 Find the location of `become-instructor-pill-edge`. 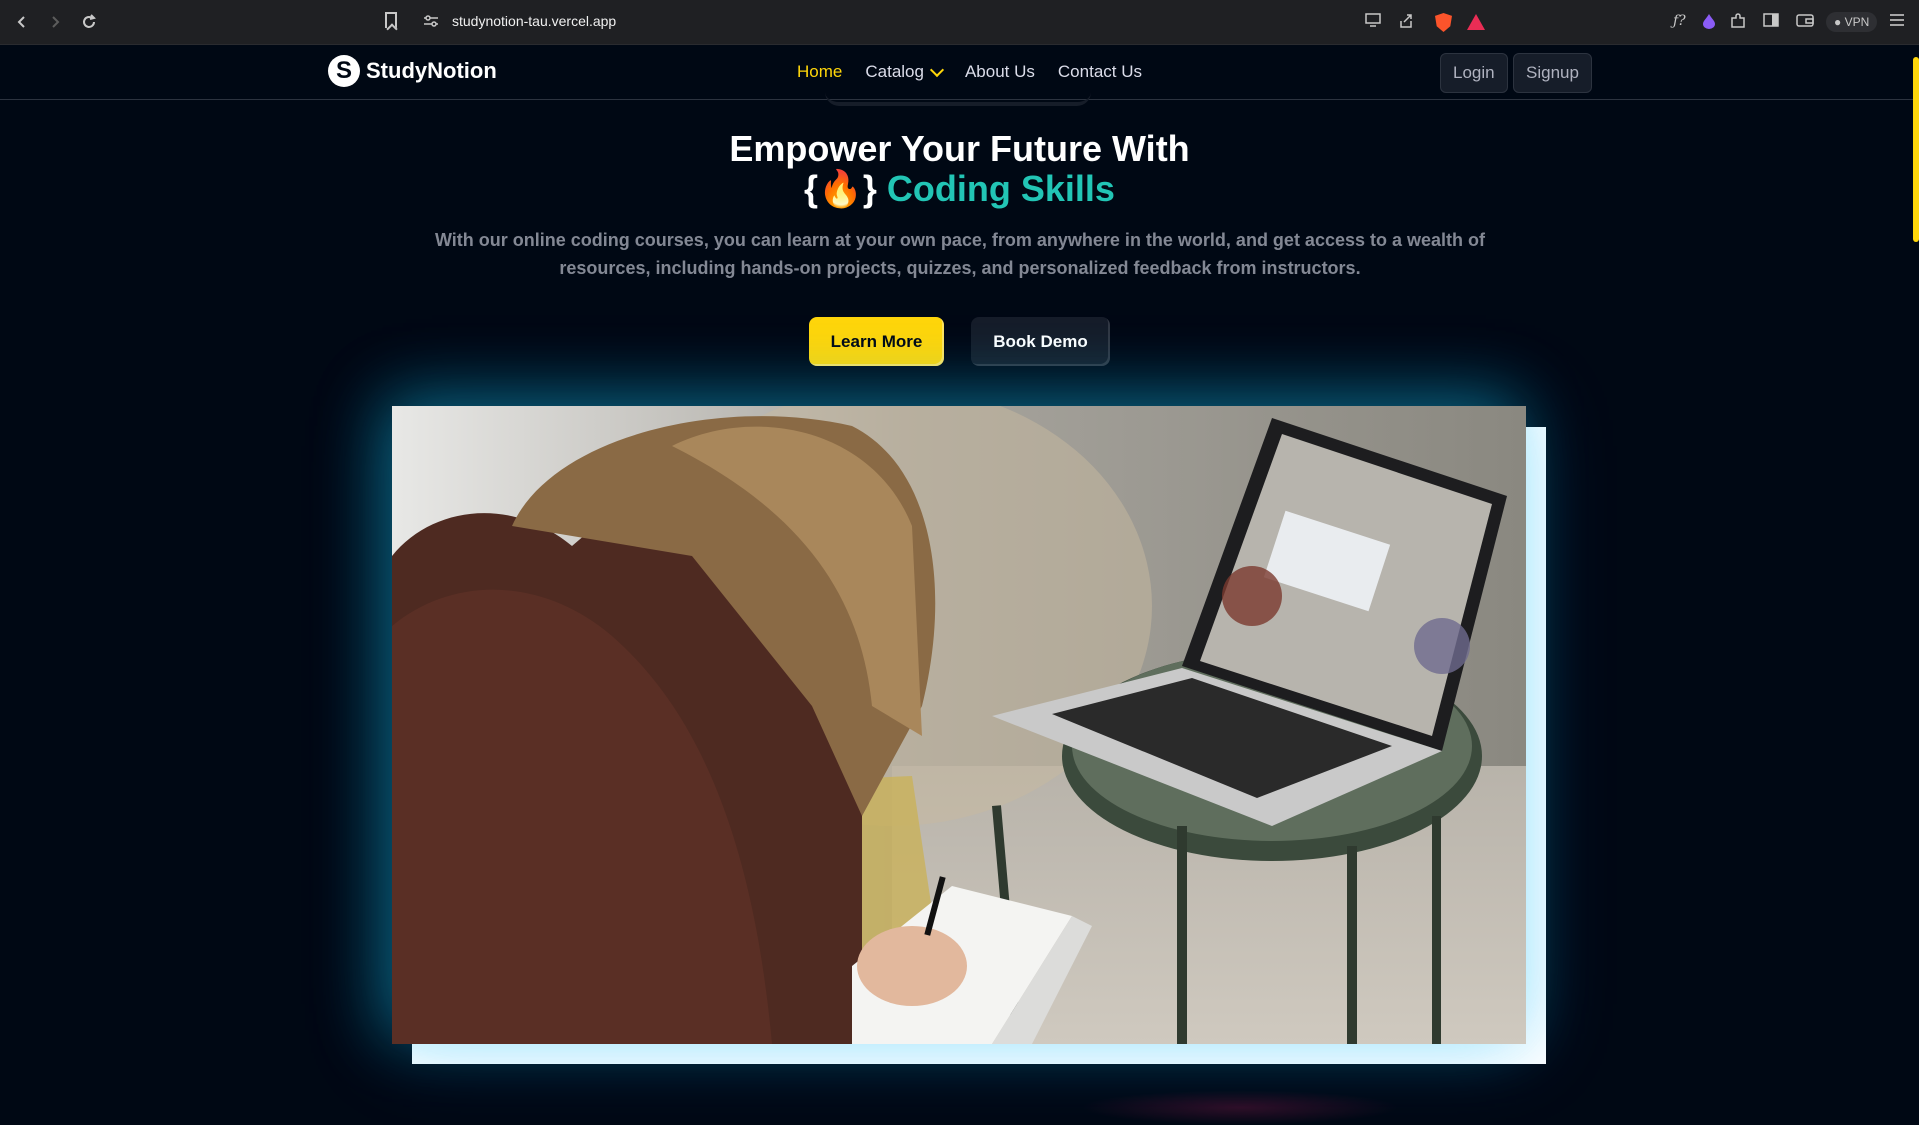

become-instructor-pill-edge is located at coordinates (958, 99).